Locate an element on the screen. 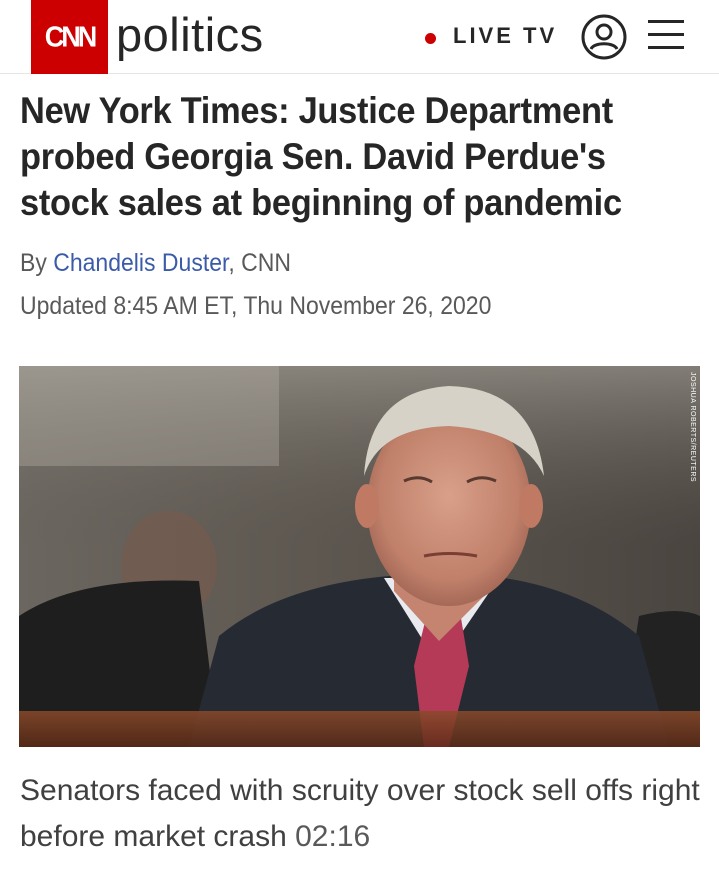  site-header: CNN politics LIVE TV is located at coordinates (359, 37).